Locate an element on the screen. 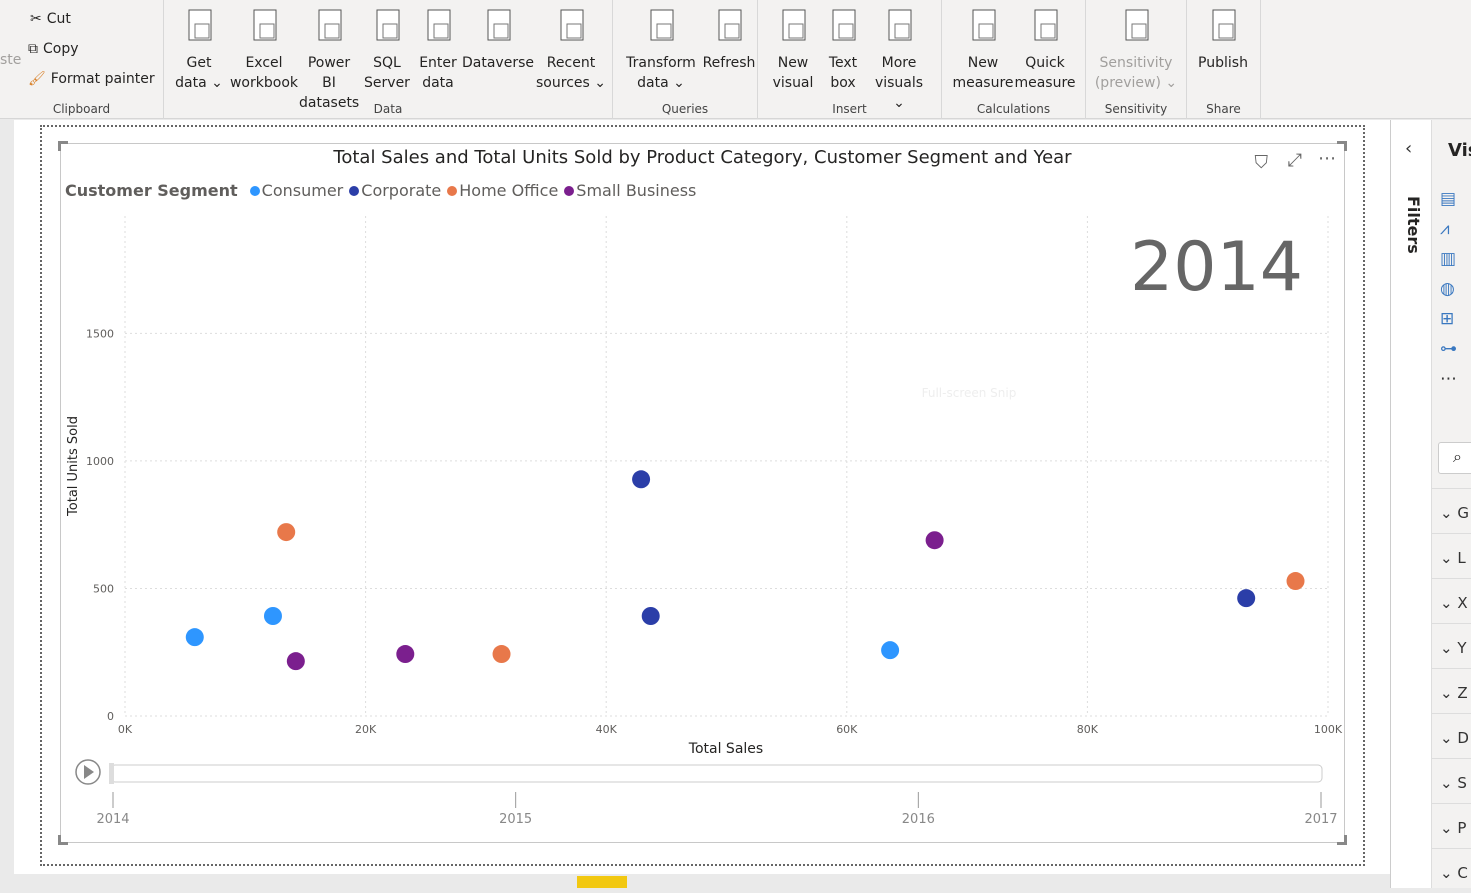 This screenshot has width=1471, height=893. calculations-button-0: New measure is located at coordinates (983, 49).